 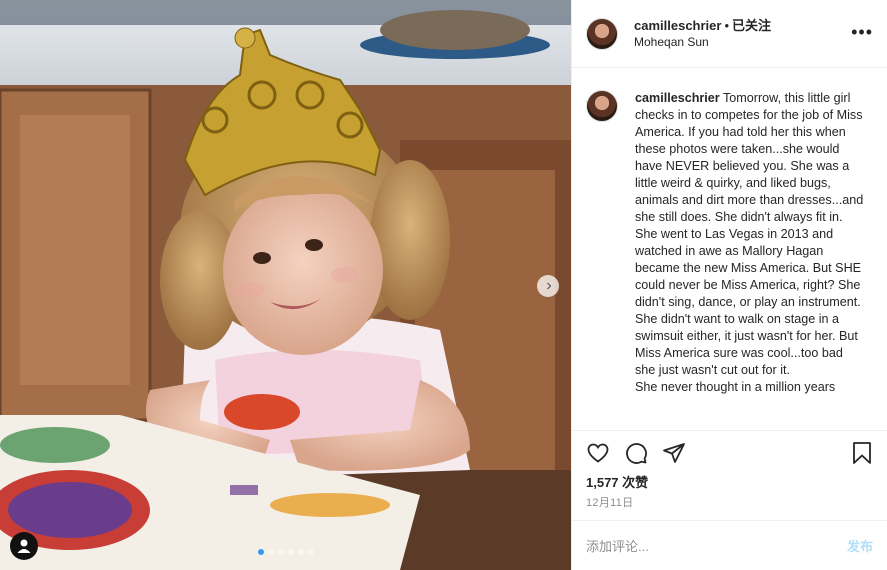 What do you see at coordinates (24, 546) in the screenshot?
I see `tagged-user-button` at bounding box center [24, 546].